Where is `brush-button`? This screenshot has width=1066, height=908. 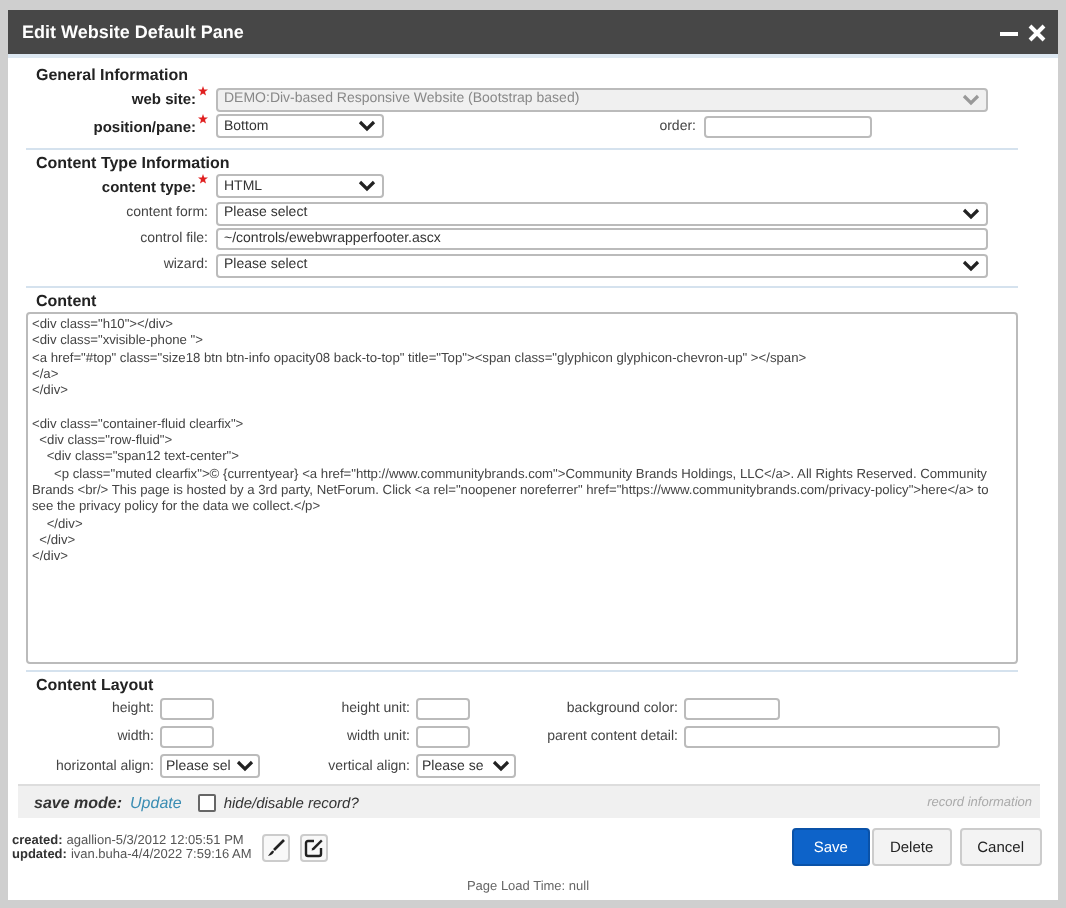 brush-button is located at coordinates (275, 847).